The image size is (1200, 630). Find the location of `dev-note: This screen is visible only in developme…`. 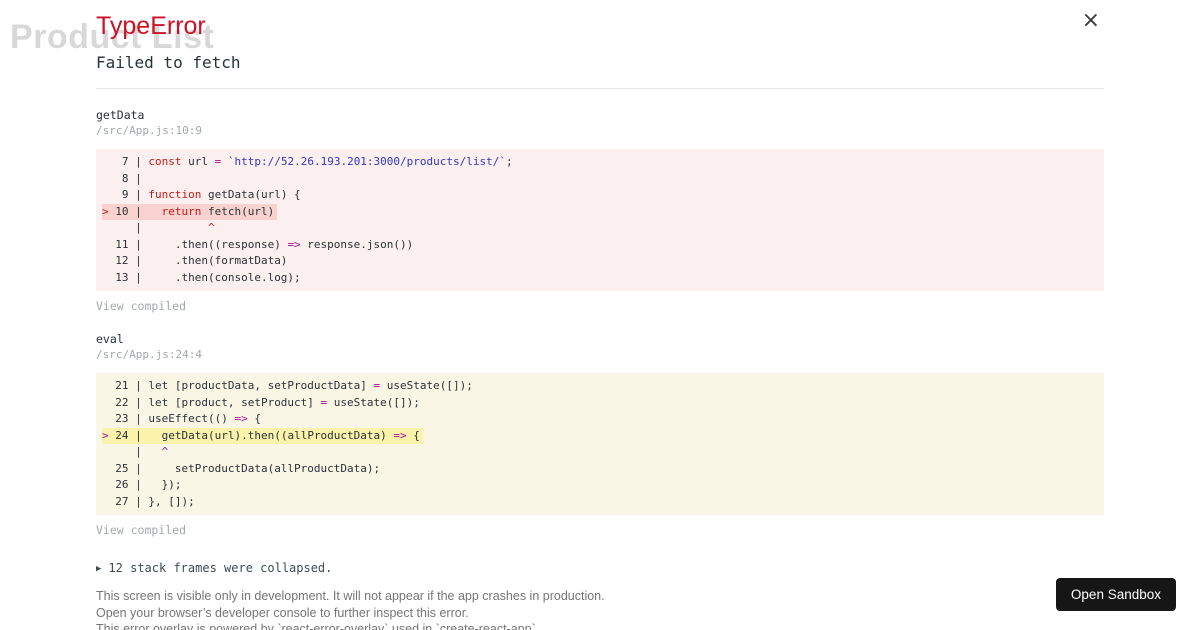

dev-note: This screen is visible only in developme… is located at coordinates (600, 609).